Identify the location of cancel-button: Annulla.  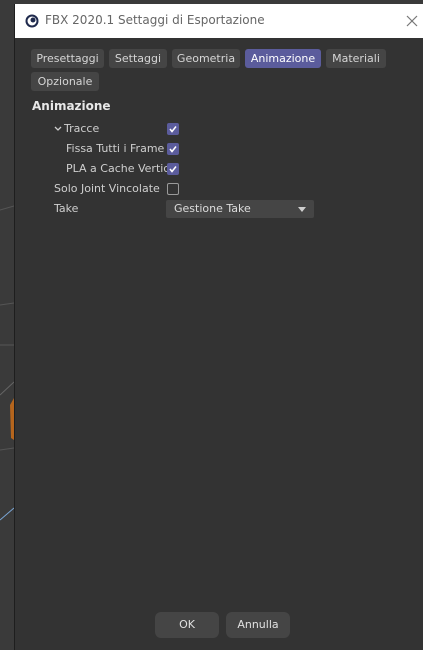
(258, 625).